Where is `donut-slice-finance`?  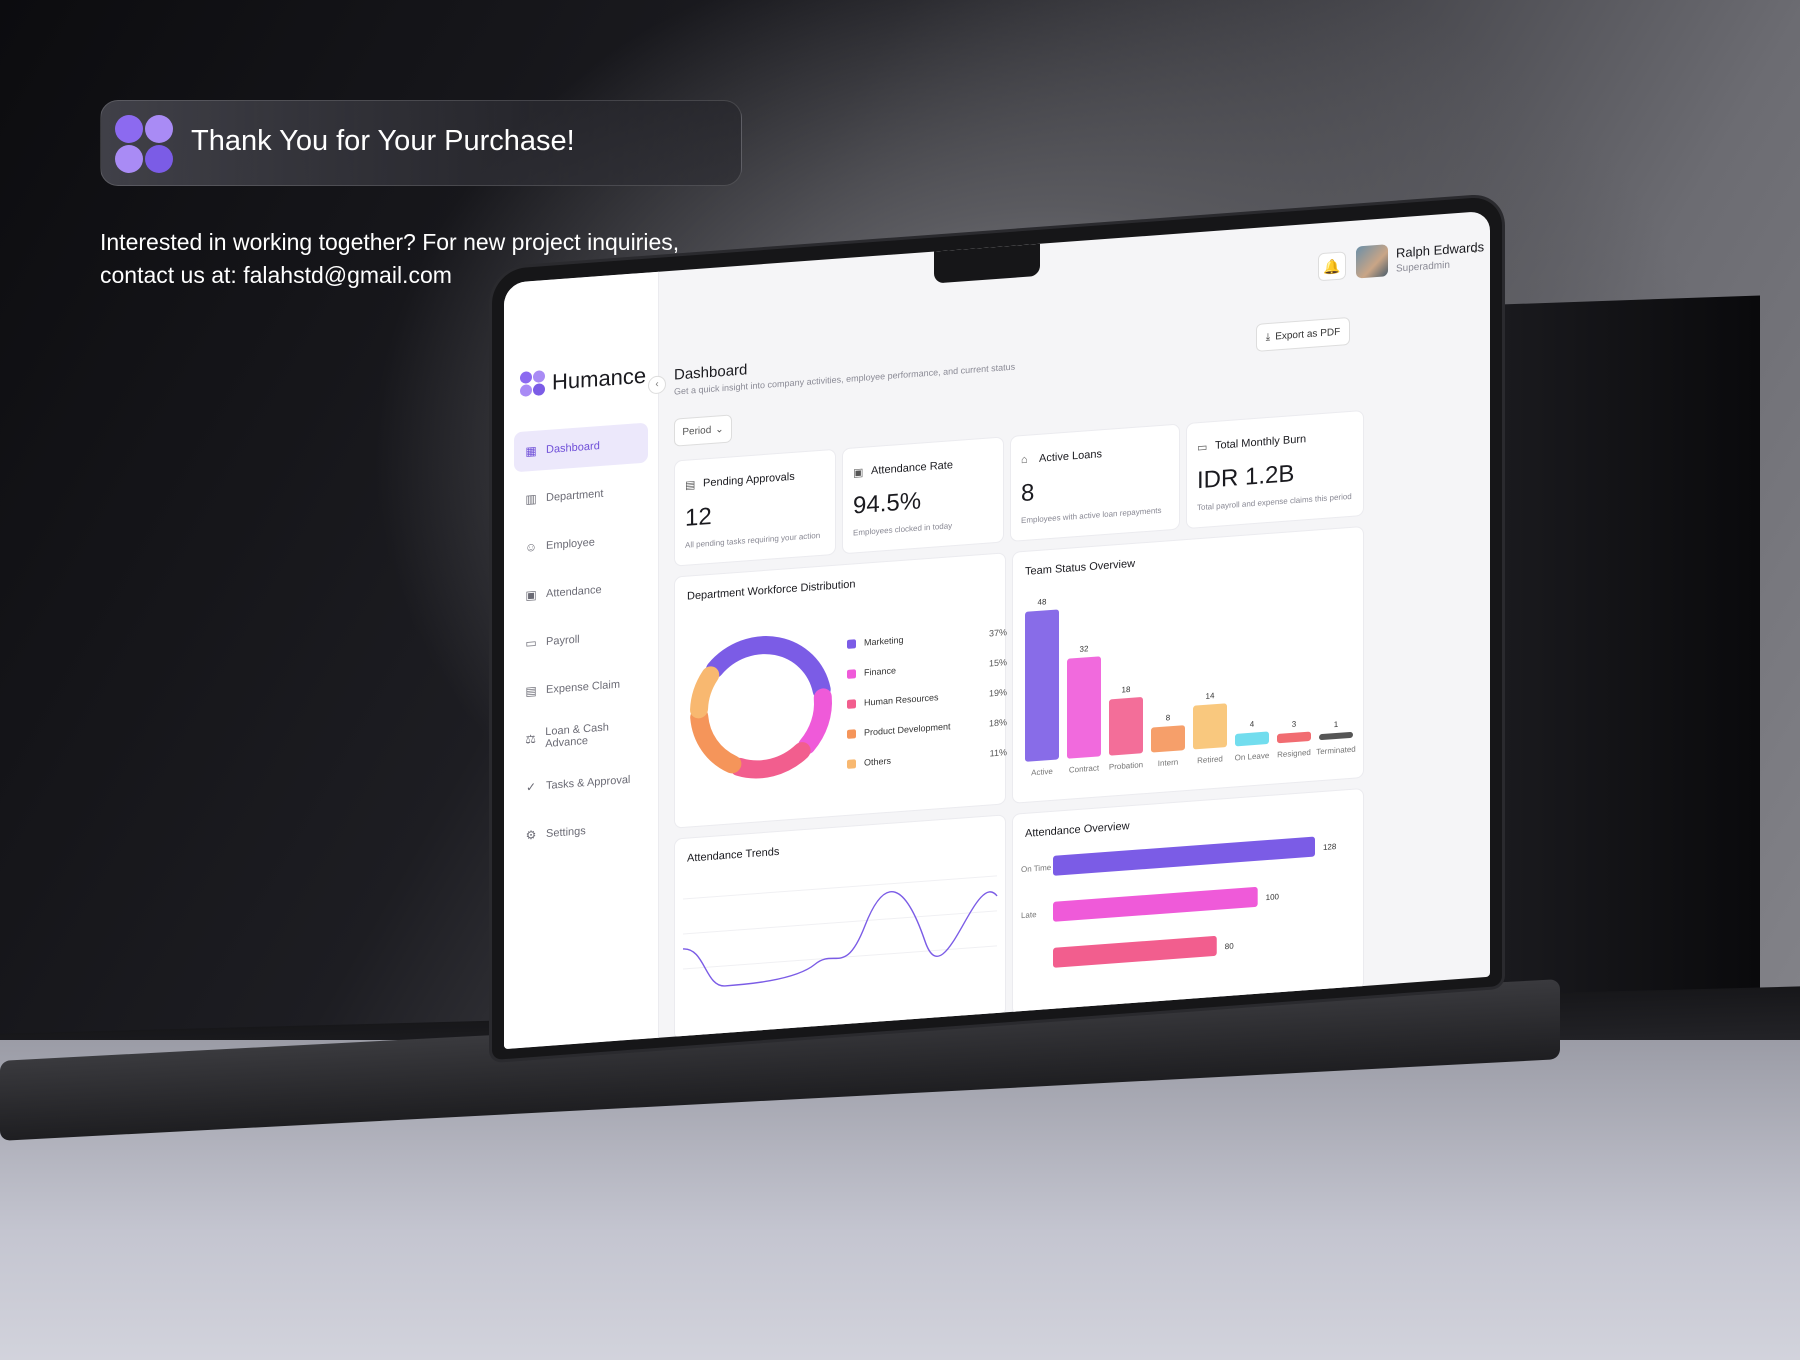
donut-slice-finance is located at coordinates (814, 721).